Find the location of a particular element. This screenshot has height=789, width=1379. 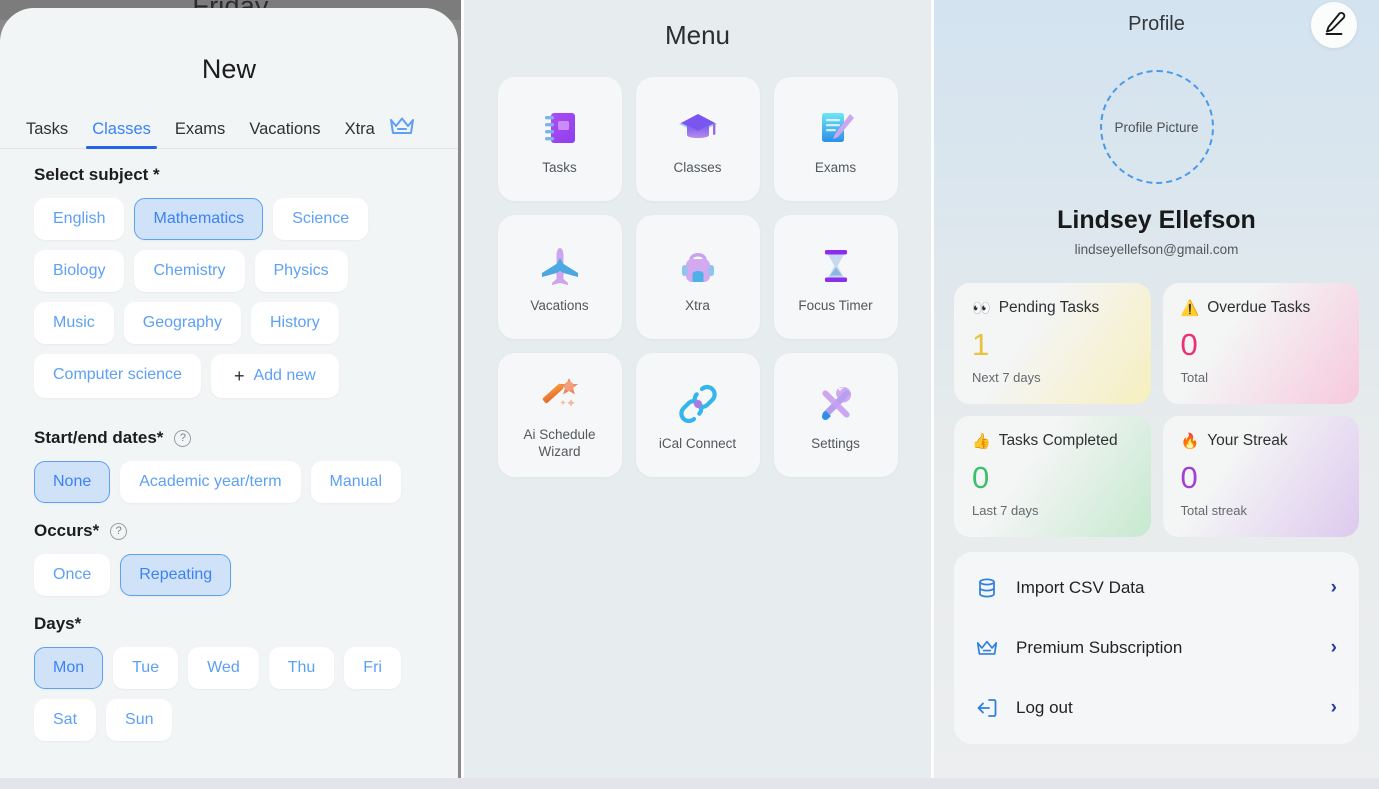

link-label: Log out is located at coordinates (1044, 707).